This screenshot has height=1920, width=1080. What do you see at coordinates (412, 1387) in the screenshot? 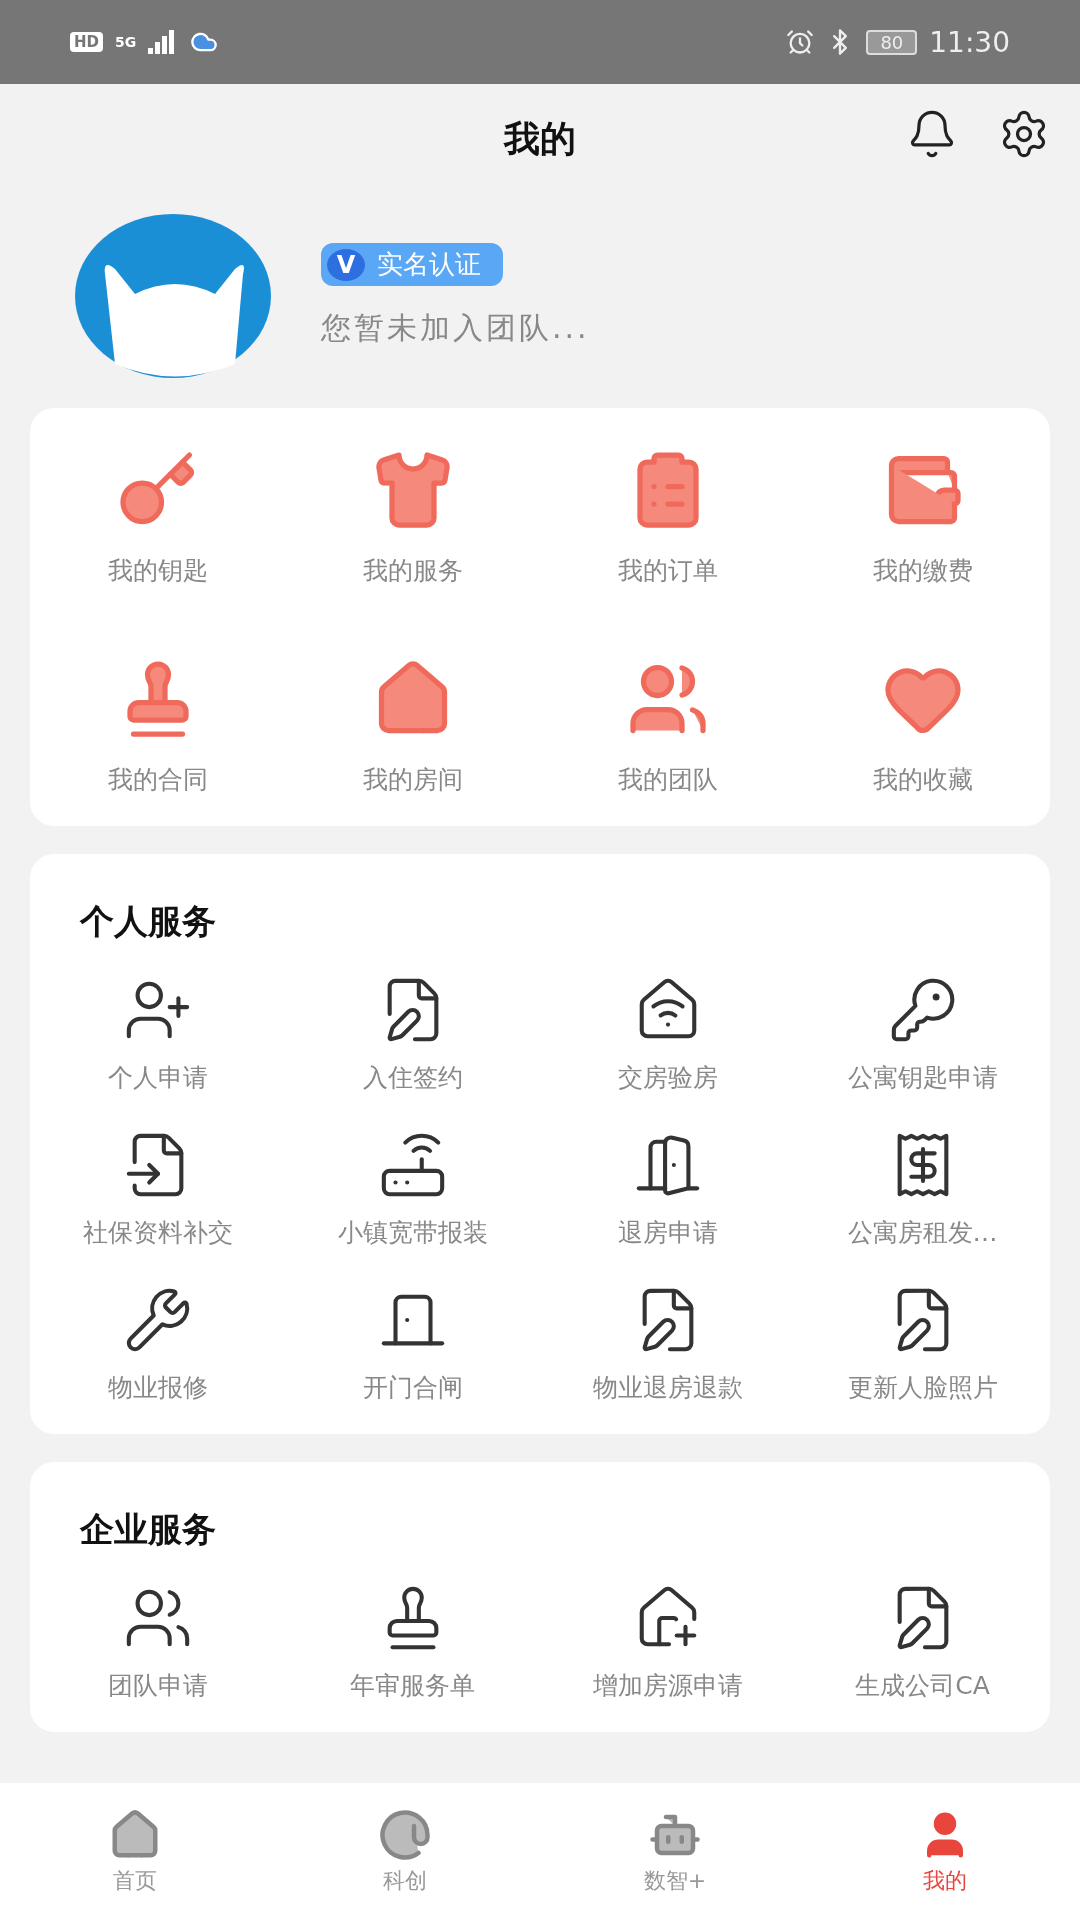
I see `service-label: 开门合闸` at bounding box center [412, 1387].